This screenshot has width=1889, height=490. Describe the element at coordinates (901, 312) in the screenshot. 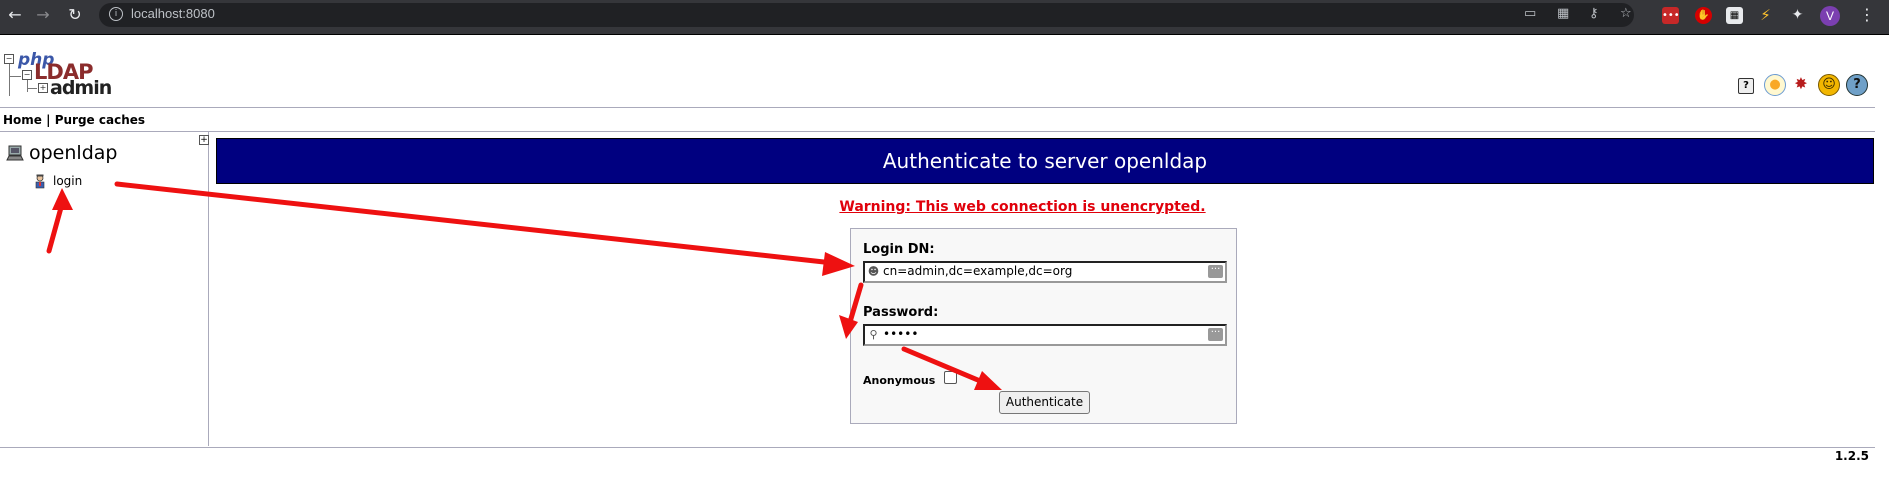

I see `password-label: Password:` at that location.